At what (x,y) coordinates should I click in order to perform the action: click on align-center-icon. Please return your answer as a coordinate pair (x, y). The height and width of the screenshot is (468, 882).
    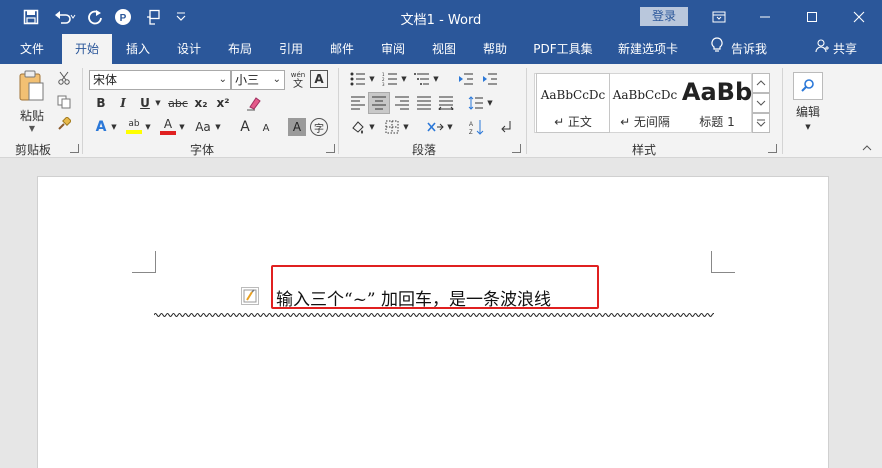
    Looking at the image, I should click on (379, 103).